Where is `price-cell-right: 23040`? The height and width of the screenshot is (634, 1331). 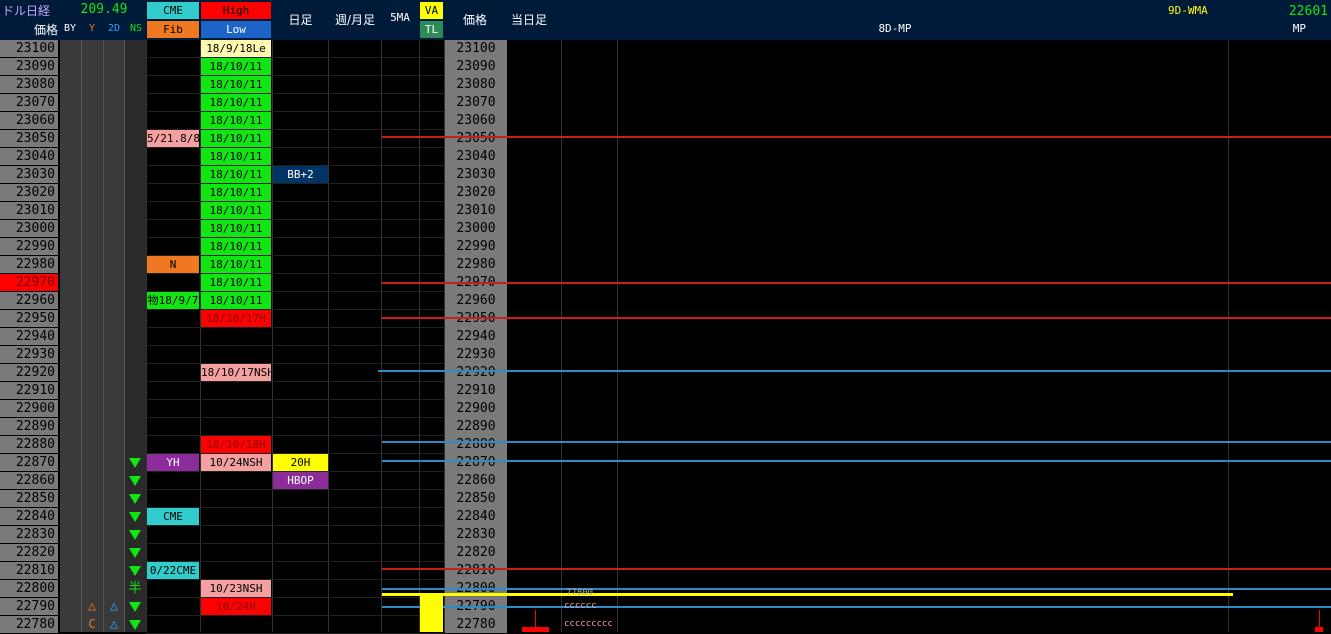 price-cell-right: 23040 is located at coordinates (476, 156).